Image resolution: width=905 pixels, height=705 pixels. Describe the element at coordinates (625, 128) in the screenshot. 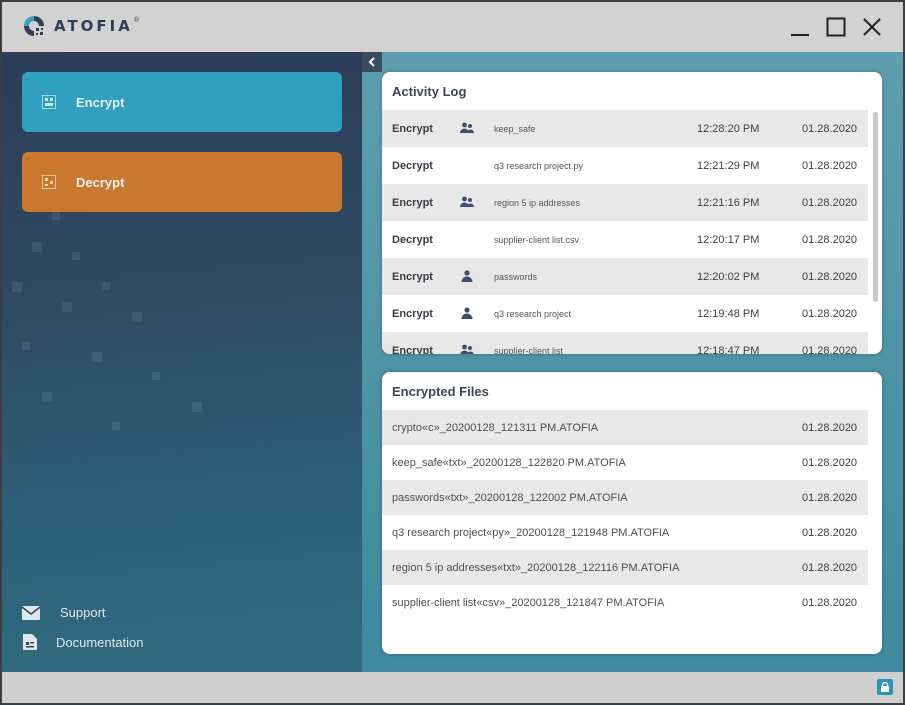

I see `activity-log-row: Encrypt keep_safe 12:28:20 PM 01.28.2020` at that location.